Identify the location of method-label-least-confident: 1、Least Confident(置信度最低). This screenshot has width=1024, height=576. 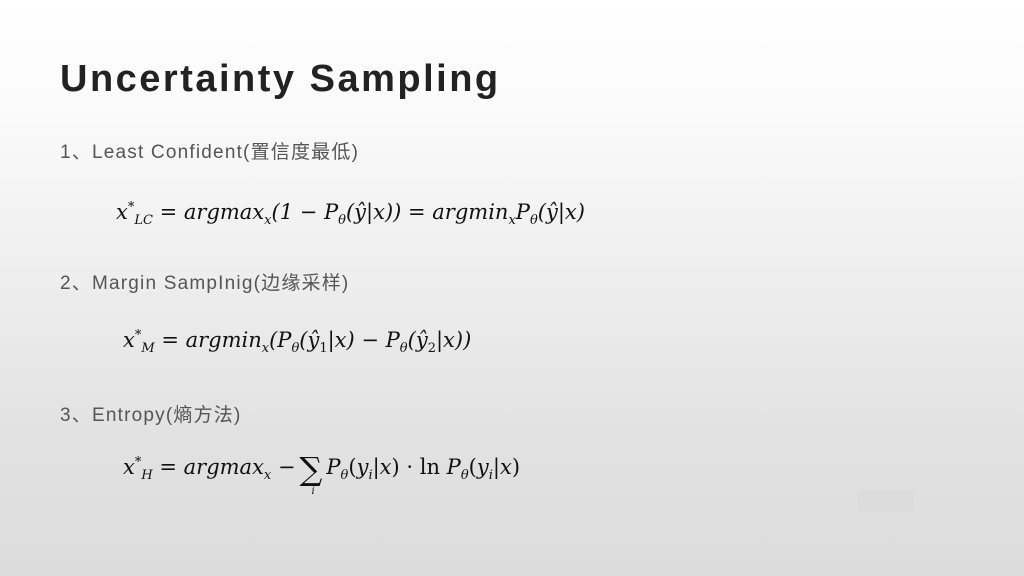
(210, 152).